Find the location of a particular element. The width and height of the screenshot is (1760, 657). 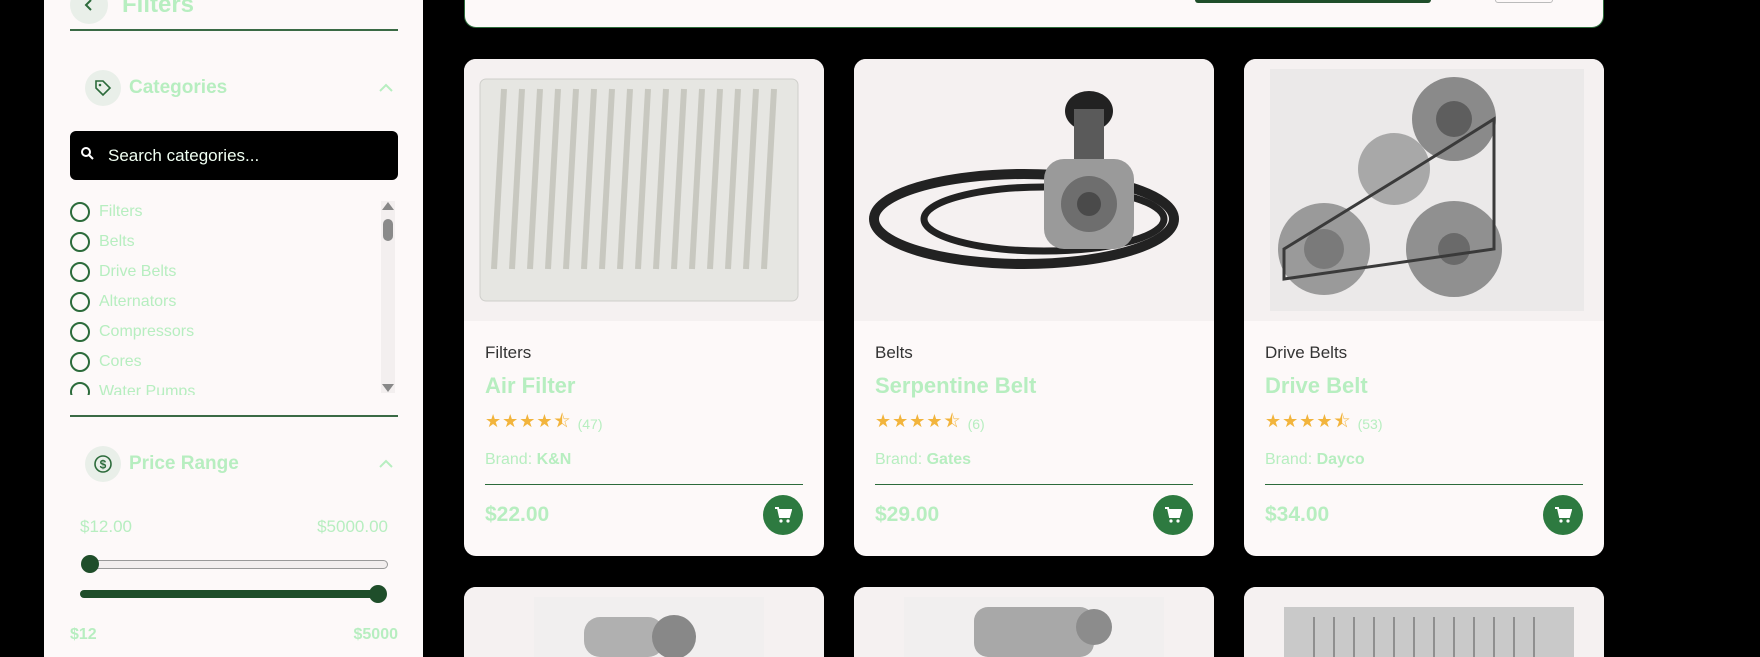

list-item: Cores is located at coordinates (220, 362).